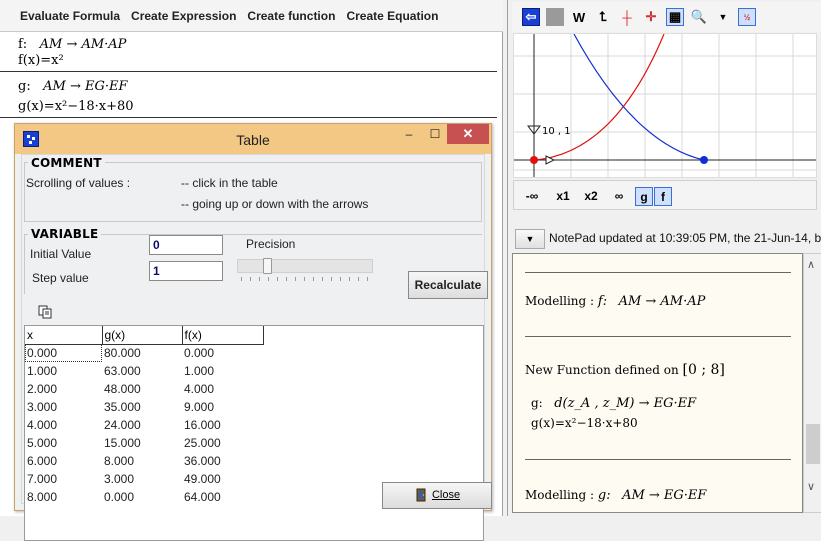  Describe the element at coordinates (555, 17) in the screenshot. I see `gray-square-icon` at that location.